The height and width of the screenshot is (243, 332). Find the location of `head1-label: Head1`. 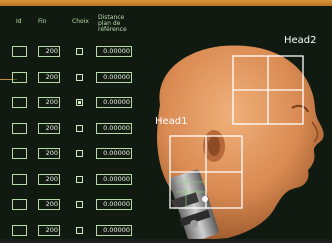

head1-label: Head1 is located at coordinates (171, 121).